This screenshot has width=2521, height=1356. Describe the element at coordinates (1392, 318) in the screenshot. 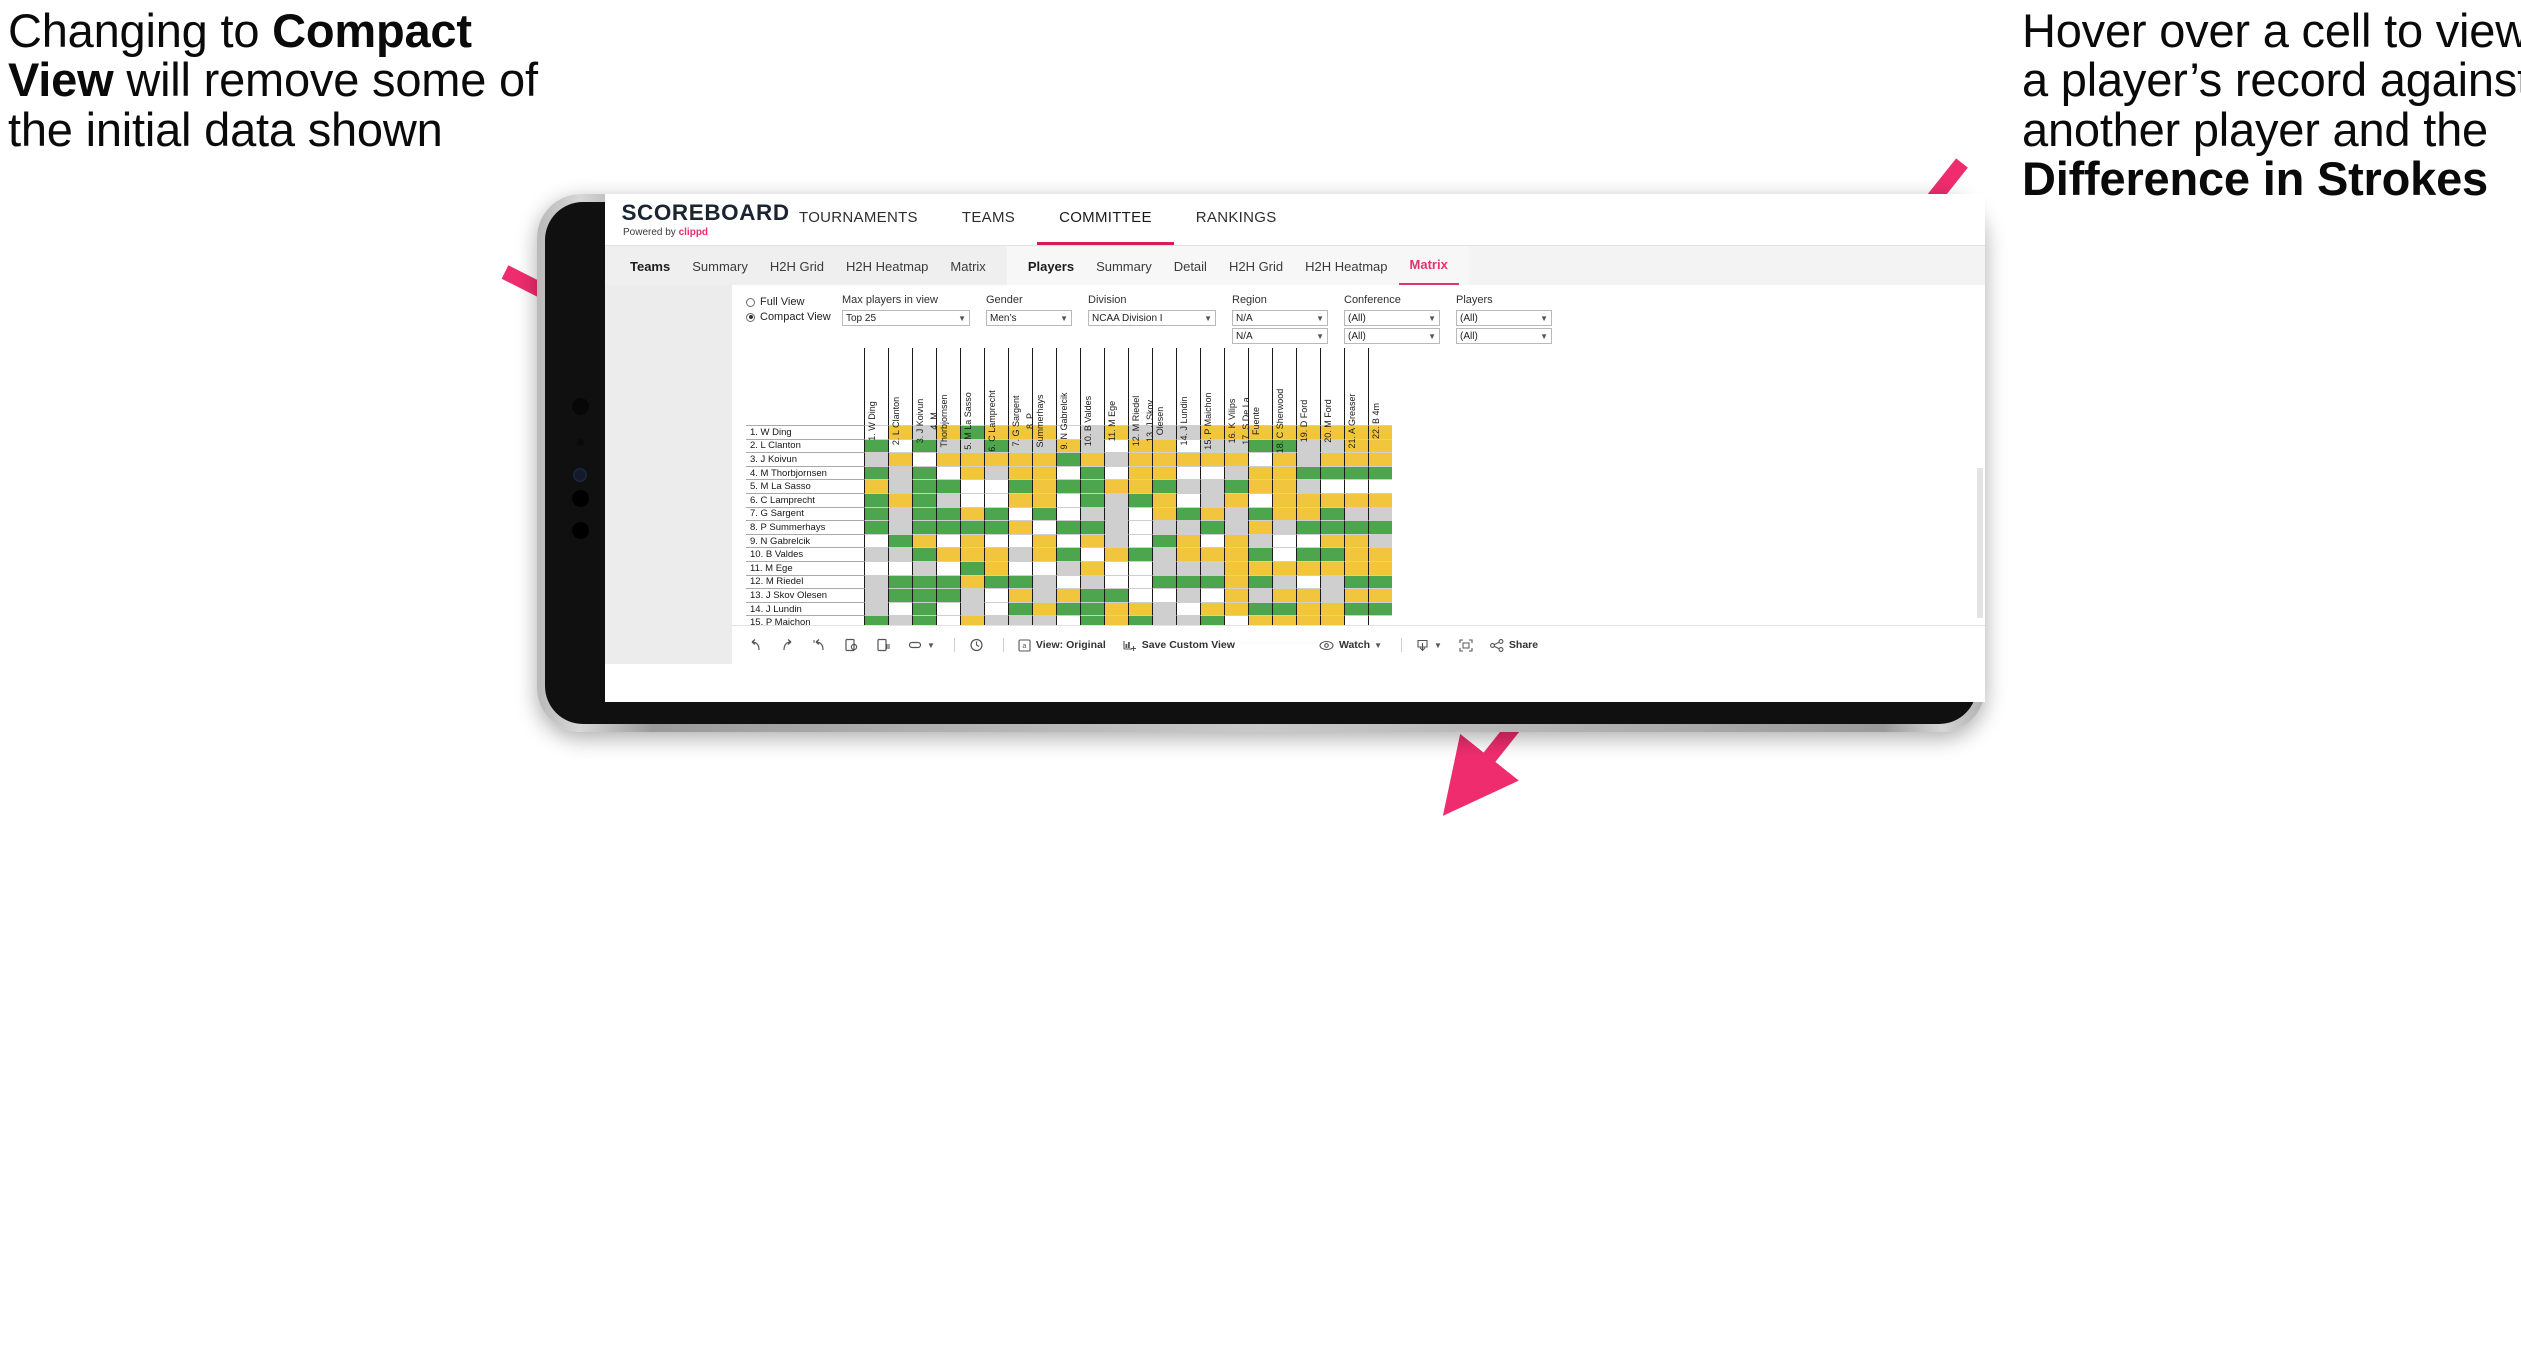

I see `filter-conference-select: (All) ▼` at that location.